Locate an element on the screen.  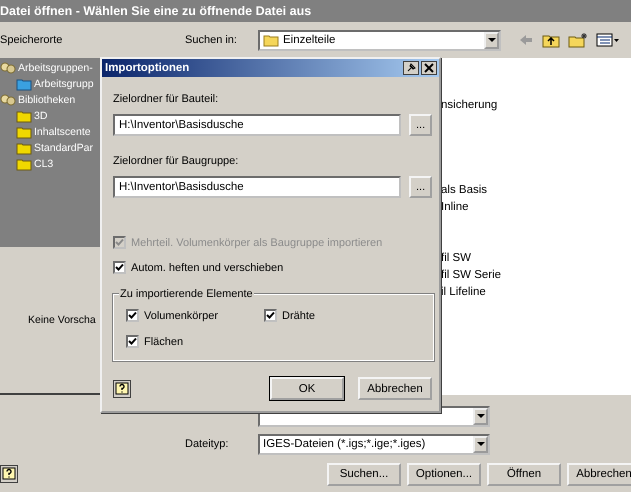
places-label: Speicherorte is located at coordinates (32, 40).